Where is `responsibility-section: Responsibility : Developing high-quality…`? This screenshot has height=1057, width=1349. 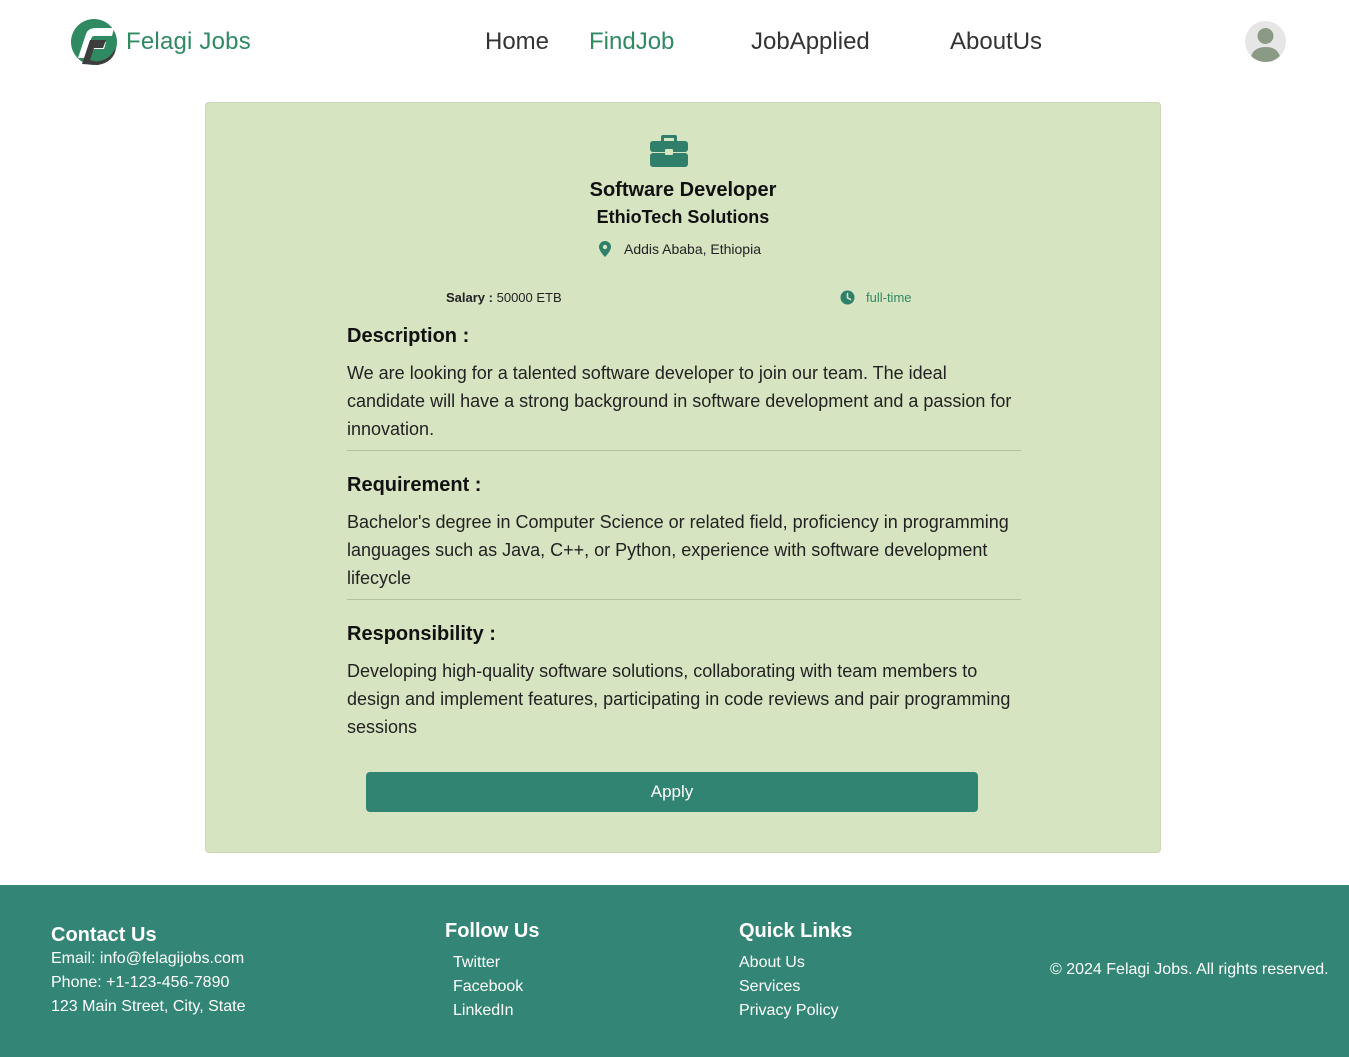
responsibility-section: Responsibility : Developing high-quality… is located at coordinates (684, 682).